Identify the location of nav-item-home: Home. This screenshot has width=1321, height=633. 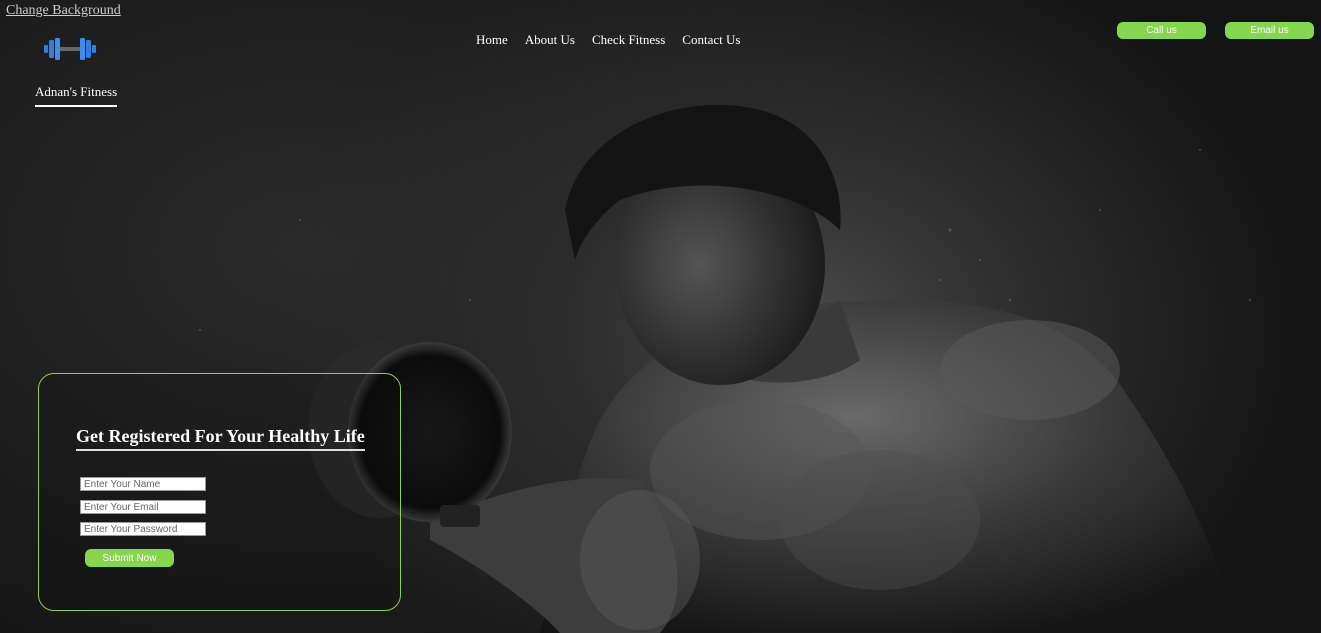
(492, 40).